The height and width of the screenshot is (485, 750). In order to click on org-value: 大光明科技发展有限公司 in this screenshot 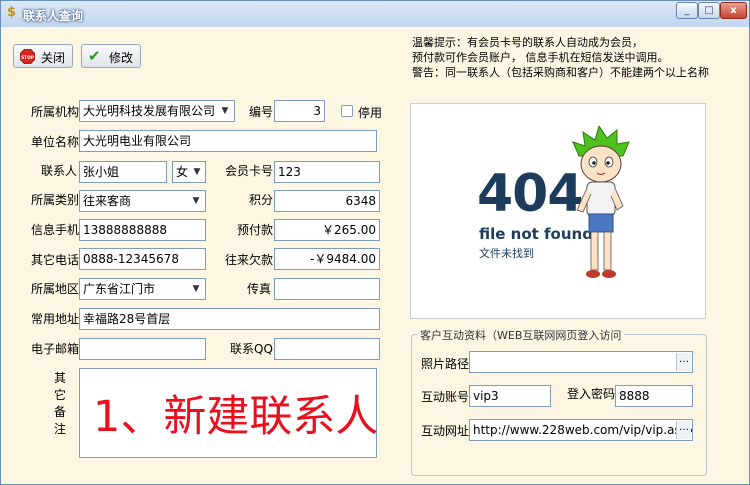, I will do `click(149, 111)`.